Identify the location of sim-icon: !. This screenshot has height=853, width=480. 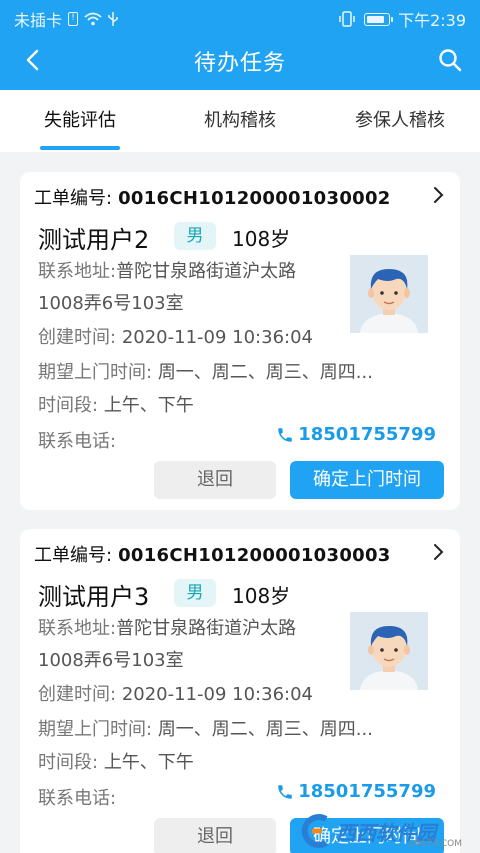
(73, 19).